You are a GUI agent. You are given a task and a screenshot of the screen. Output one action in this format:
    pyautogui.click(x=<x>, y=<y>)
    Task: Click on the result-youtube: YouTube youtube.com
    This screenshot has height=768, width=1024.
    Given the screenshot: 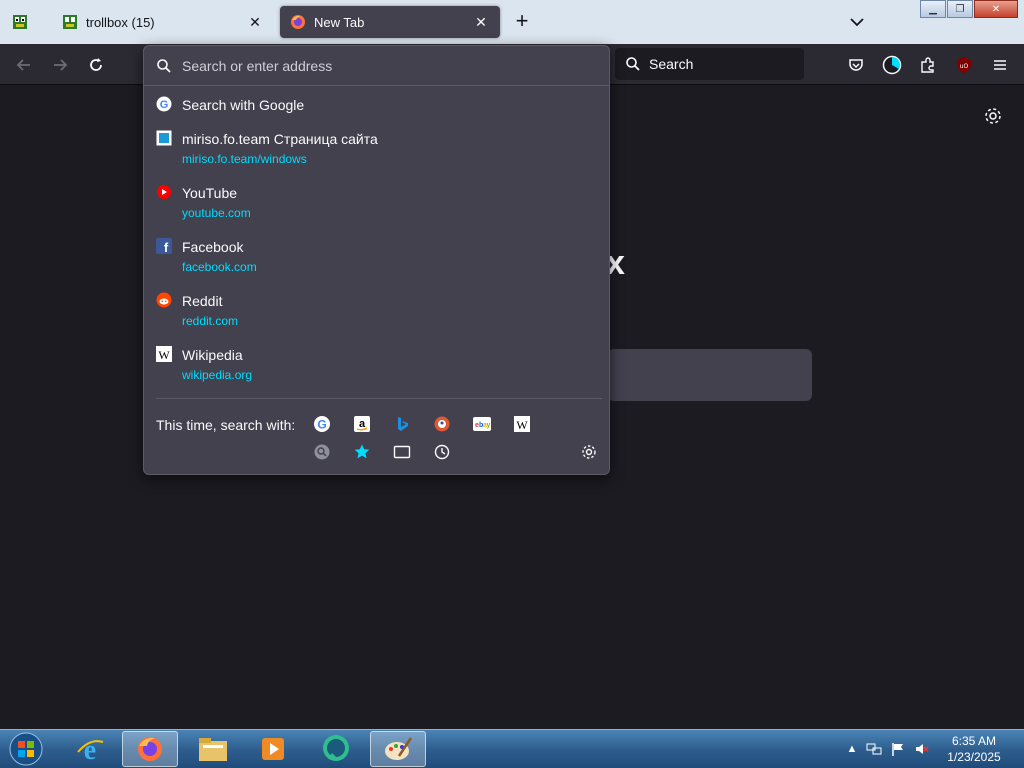 What is the action you would take?
    pyautogui.click(x=376, y=209)
    